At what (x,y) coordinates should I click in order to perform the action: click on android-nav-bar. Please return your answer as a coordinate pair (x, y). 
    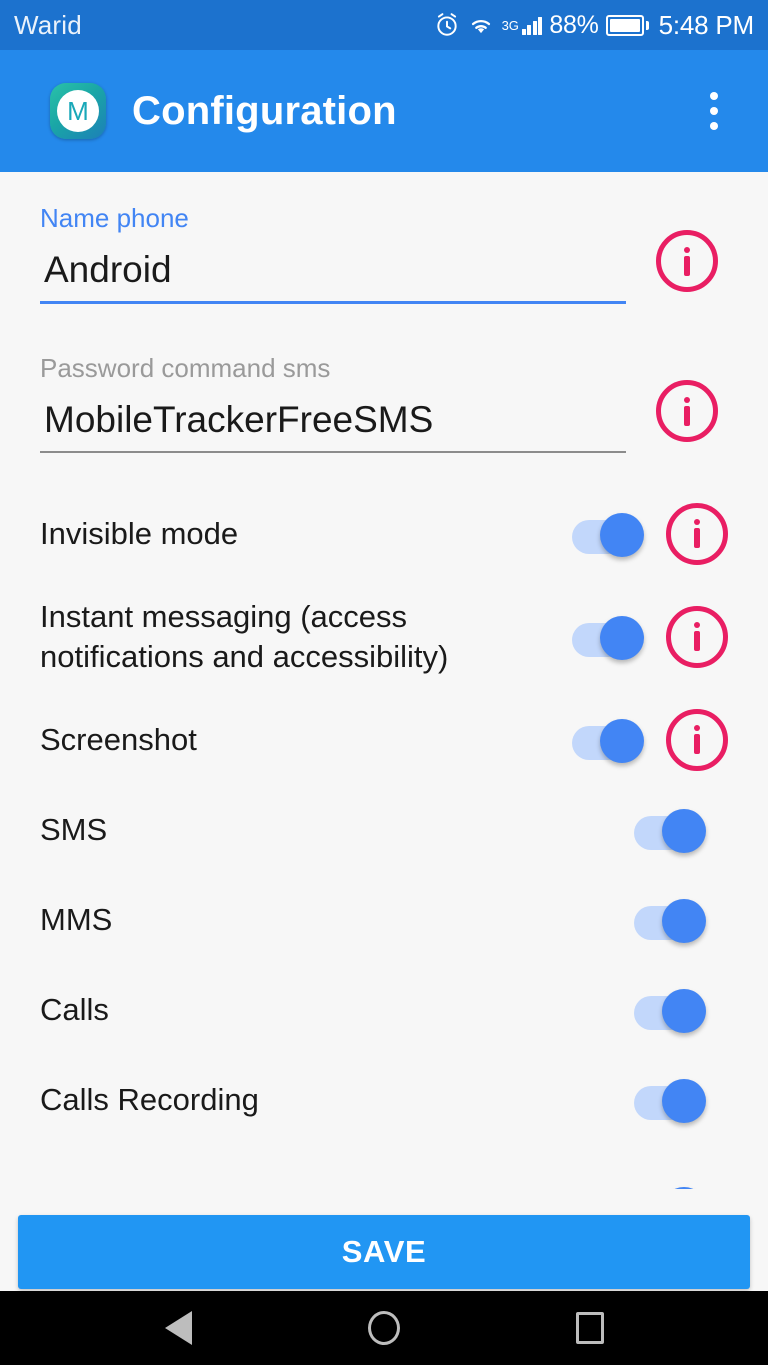
    Looking at the image, I should click on (384, 1328).